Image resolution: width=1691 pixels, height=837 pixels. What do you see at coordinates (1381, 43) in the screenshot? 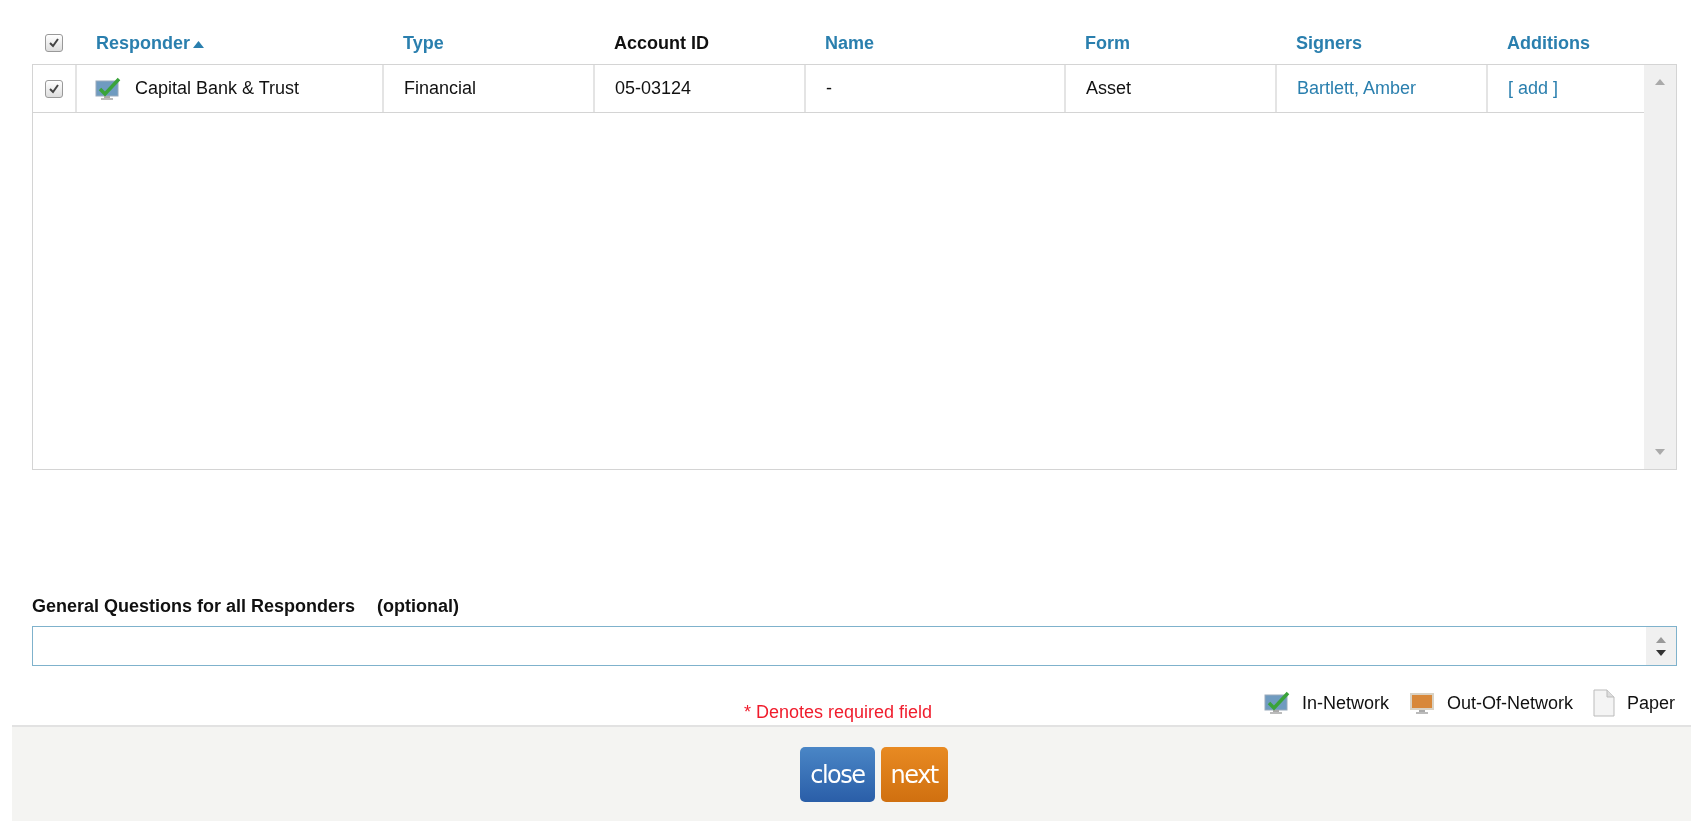
I see `column-header: Signers` at bounding box center [1381, 43].